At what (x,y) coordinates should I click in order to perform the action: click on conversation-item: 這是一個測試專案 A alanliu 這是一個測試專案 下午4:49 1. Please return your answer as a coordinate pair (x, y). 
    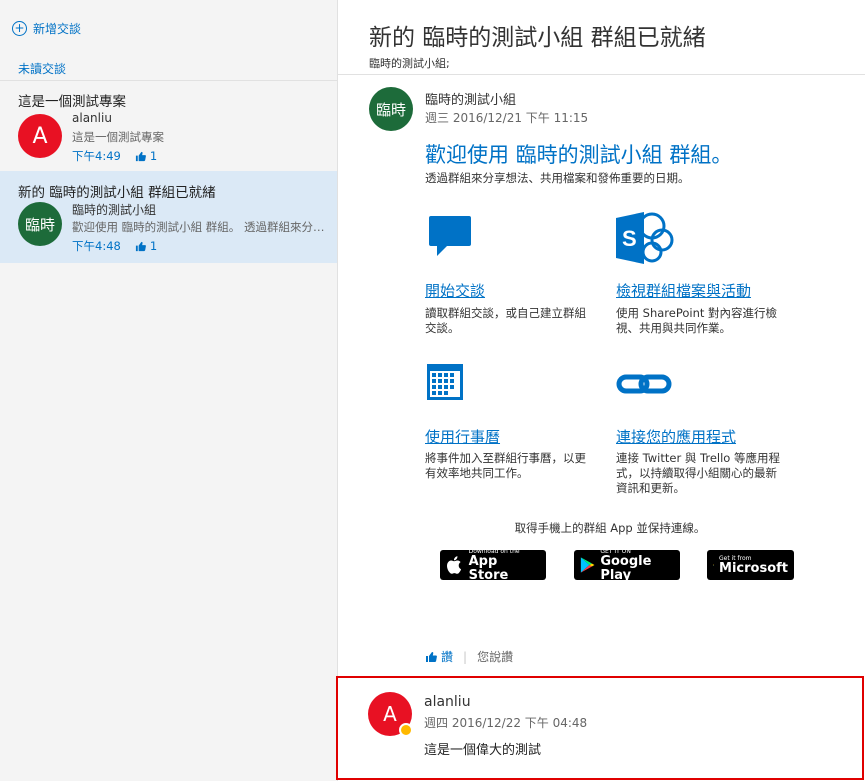
    Looking at the image, I should click on (168, 126).